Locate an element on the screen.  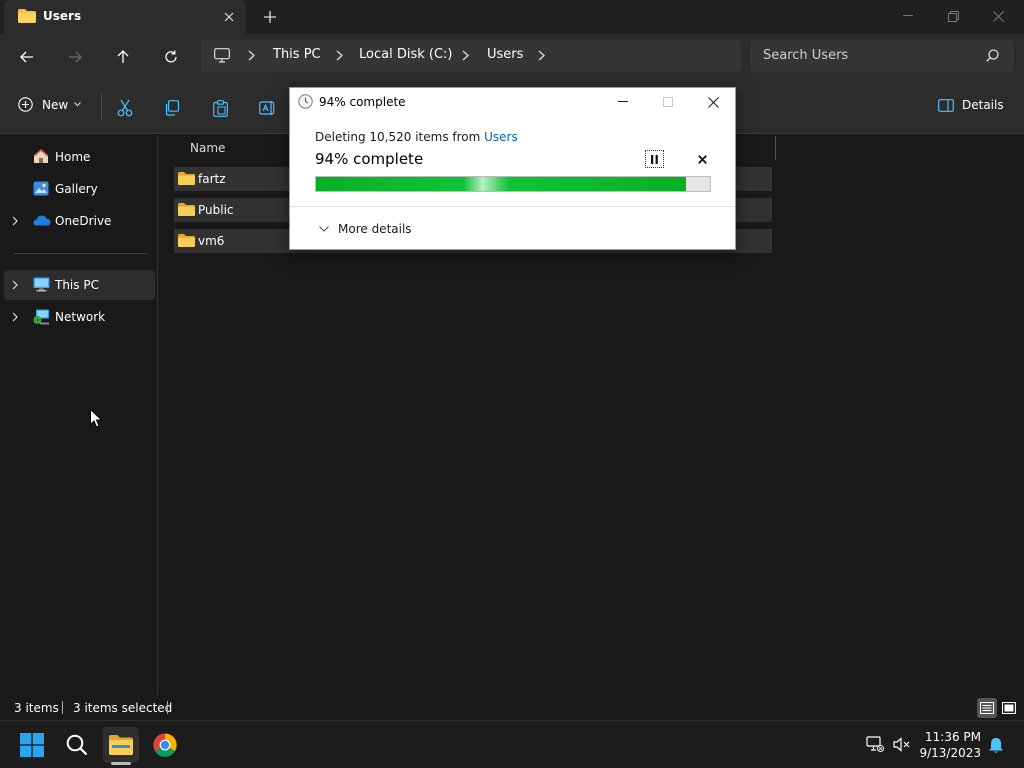
minimize-button is located at coordinates (908, 16).